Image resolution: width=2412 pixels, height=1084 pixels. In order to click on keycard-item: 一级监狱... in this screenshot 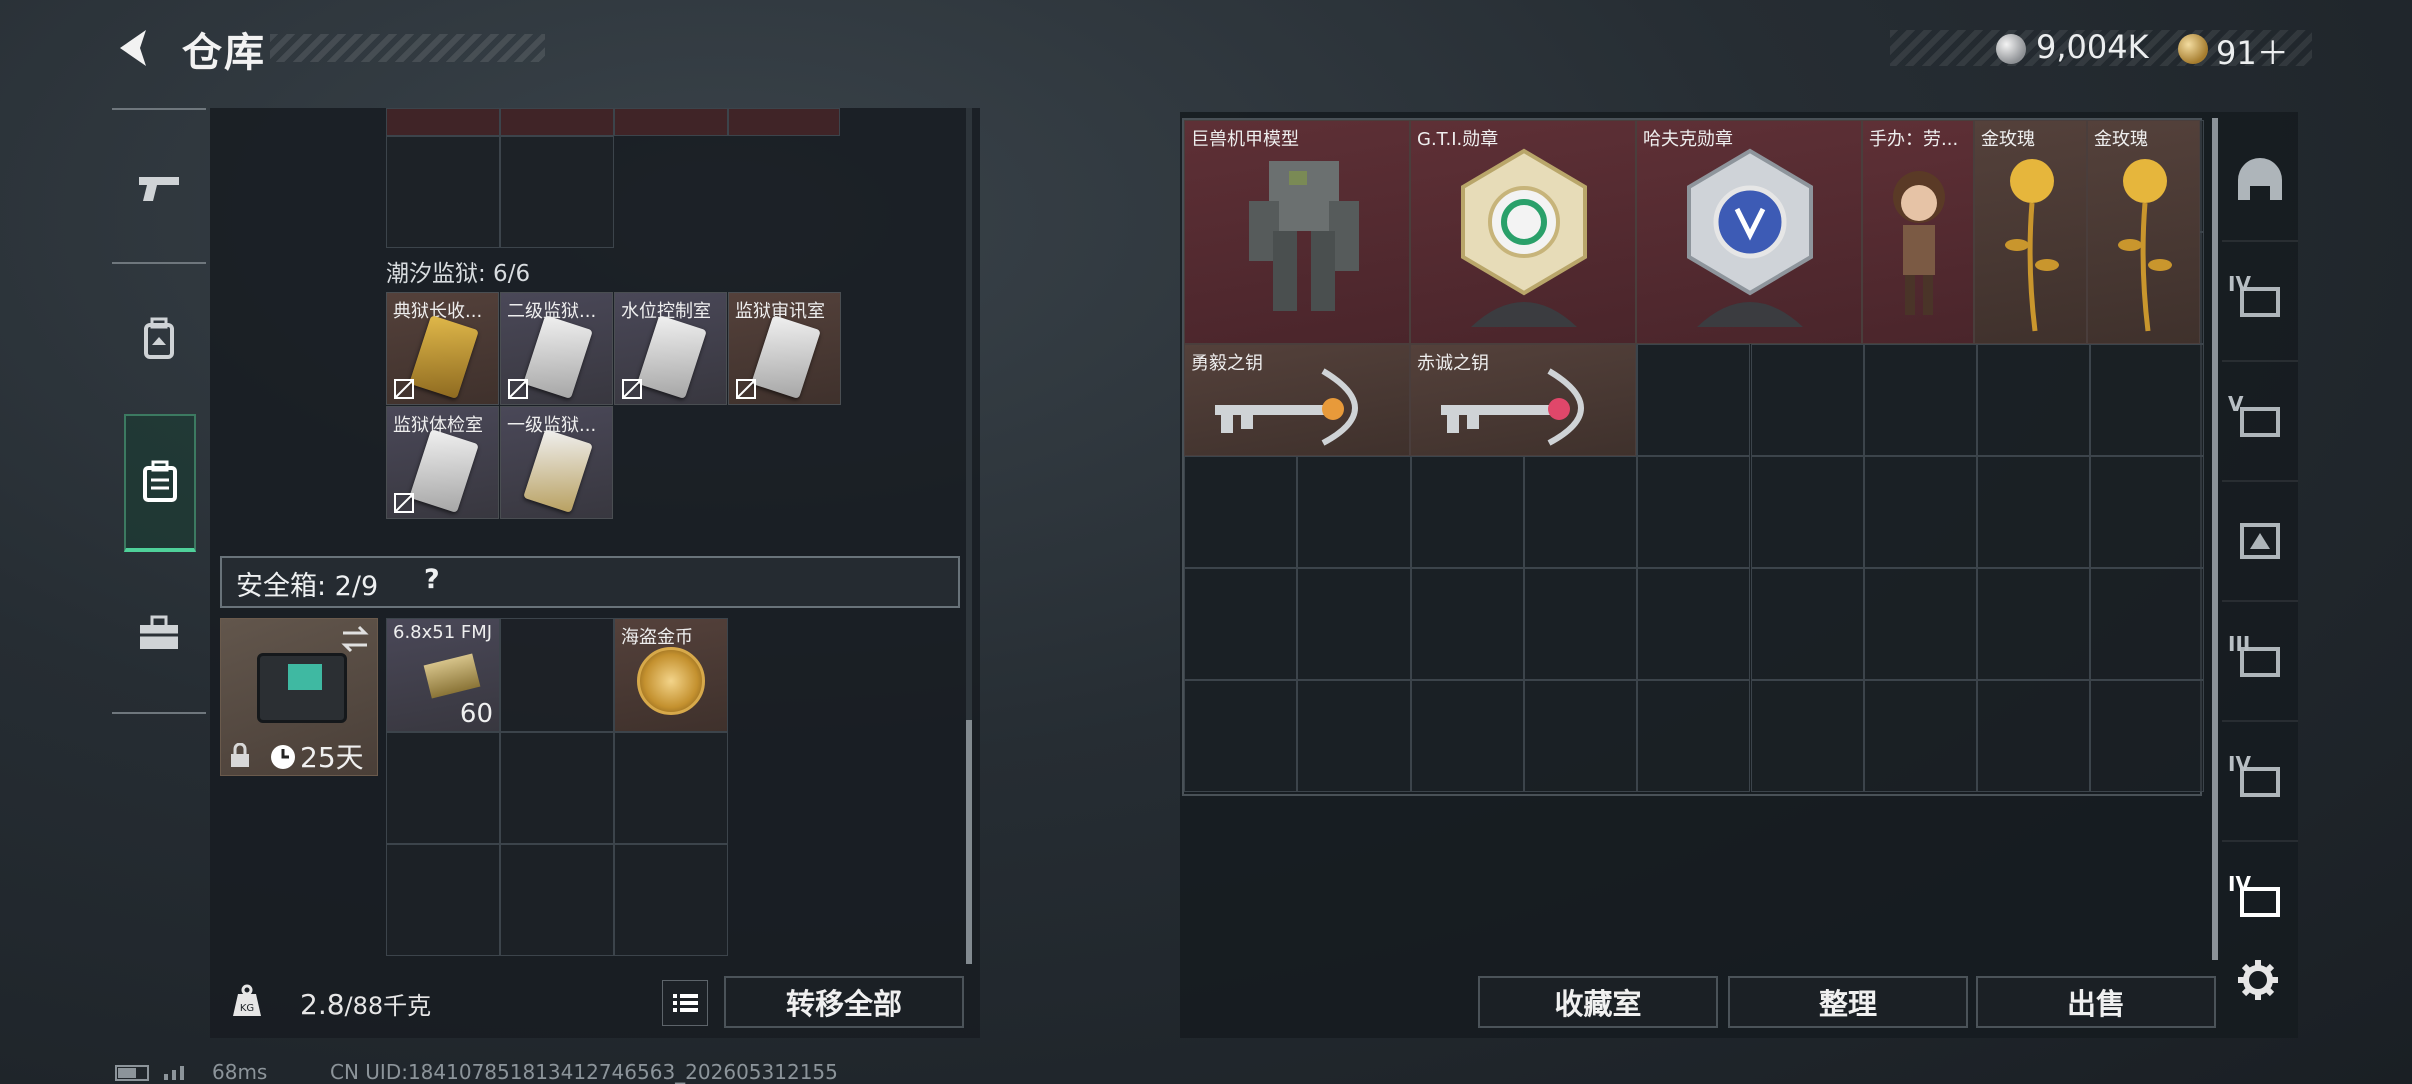, I will do `click(556, 462)`.